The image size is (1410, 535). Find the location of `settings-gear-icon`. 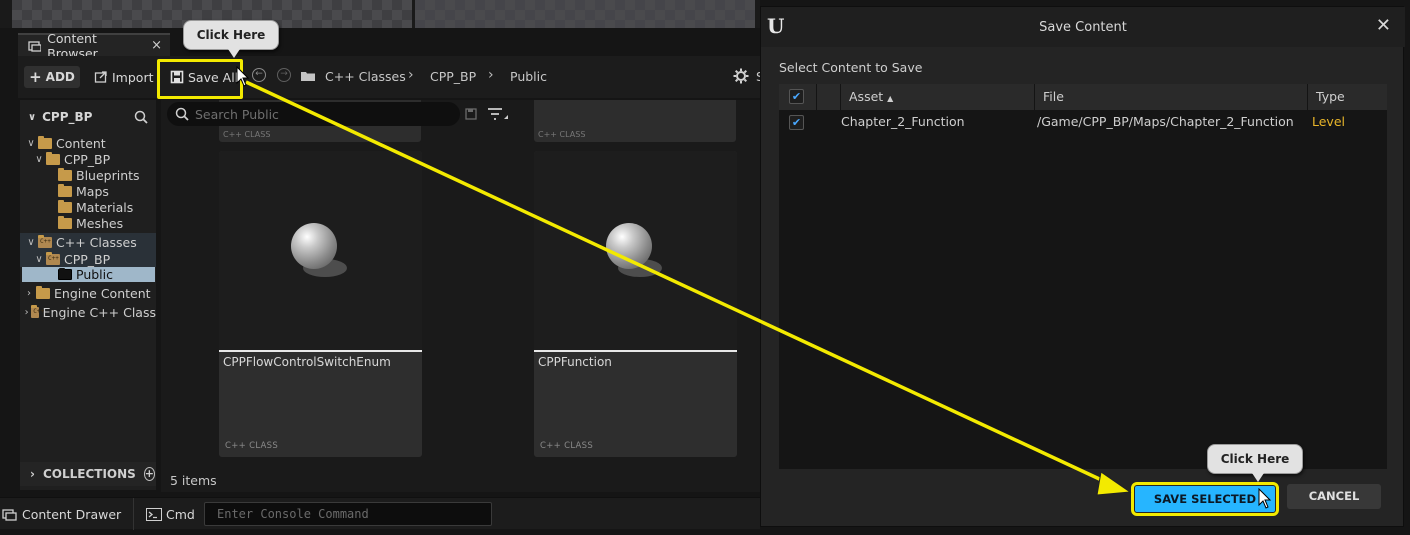

settings-gear-icon is located at coordinates (741, 76).